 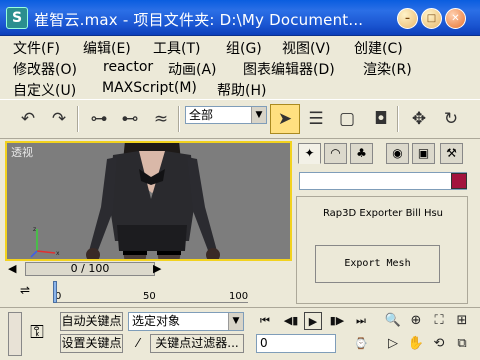 What do you see at coordinates (153, 201) in the screenshot?
I see `character-model` at bounding box center [153, 201].